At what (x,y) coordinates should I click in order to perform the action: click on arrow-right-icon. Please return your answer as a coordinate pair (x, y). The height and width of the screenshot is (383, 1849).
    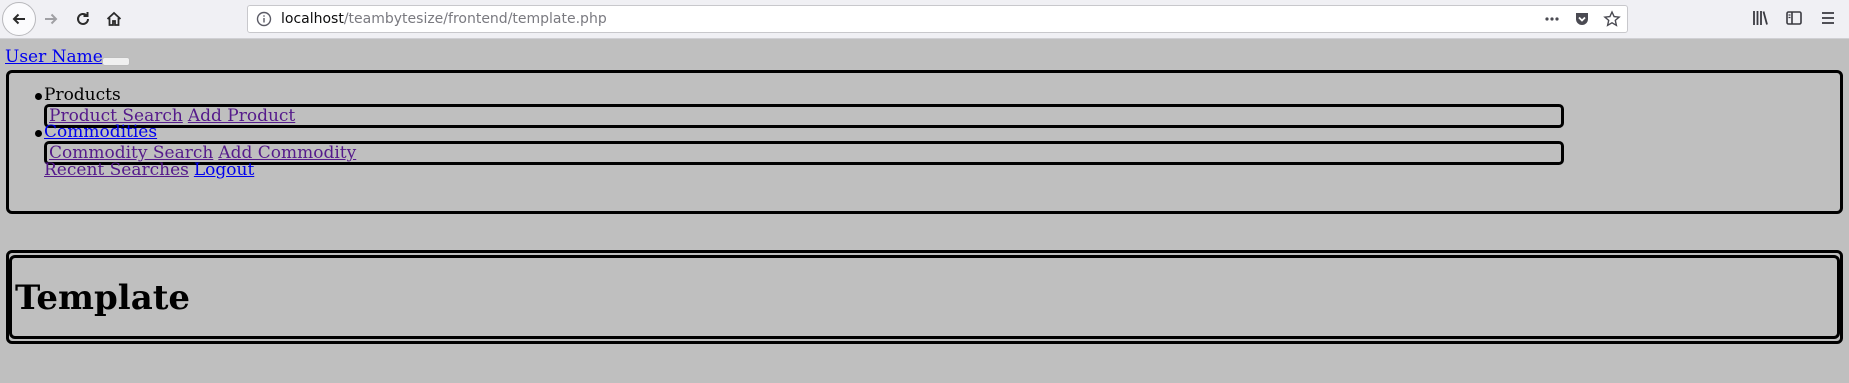
    Looking at the image, I should click on (51, 19).